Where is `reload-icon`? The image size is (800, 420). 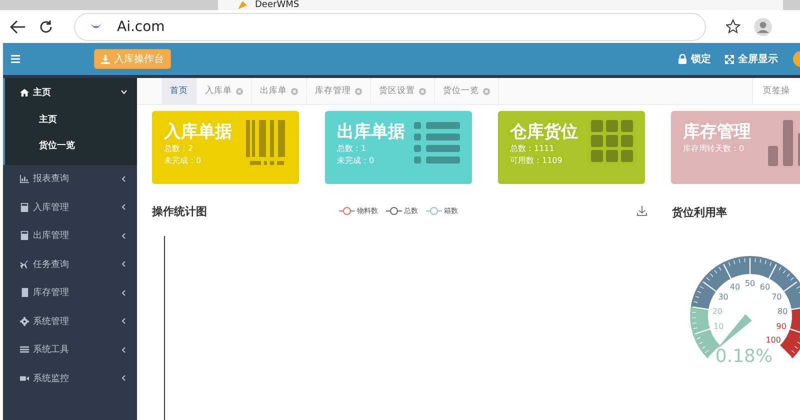 reload-icon is located at coordinates (46, 26).